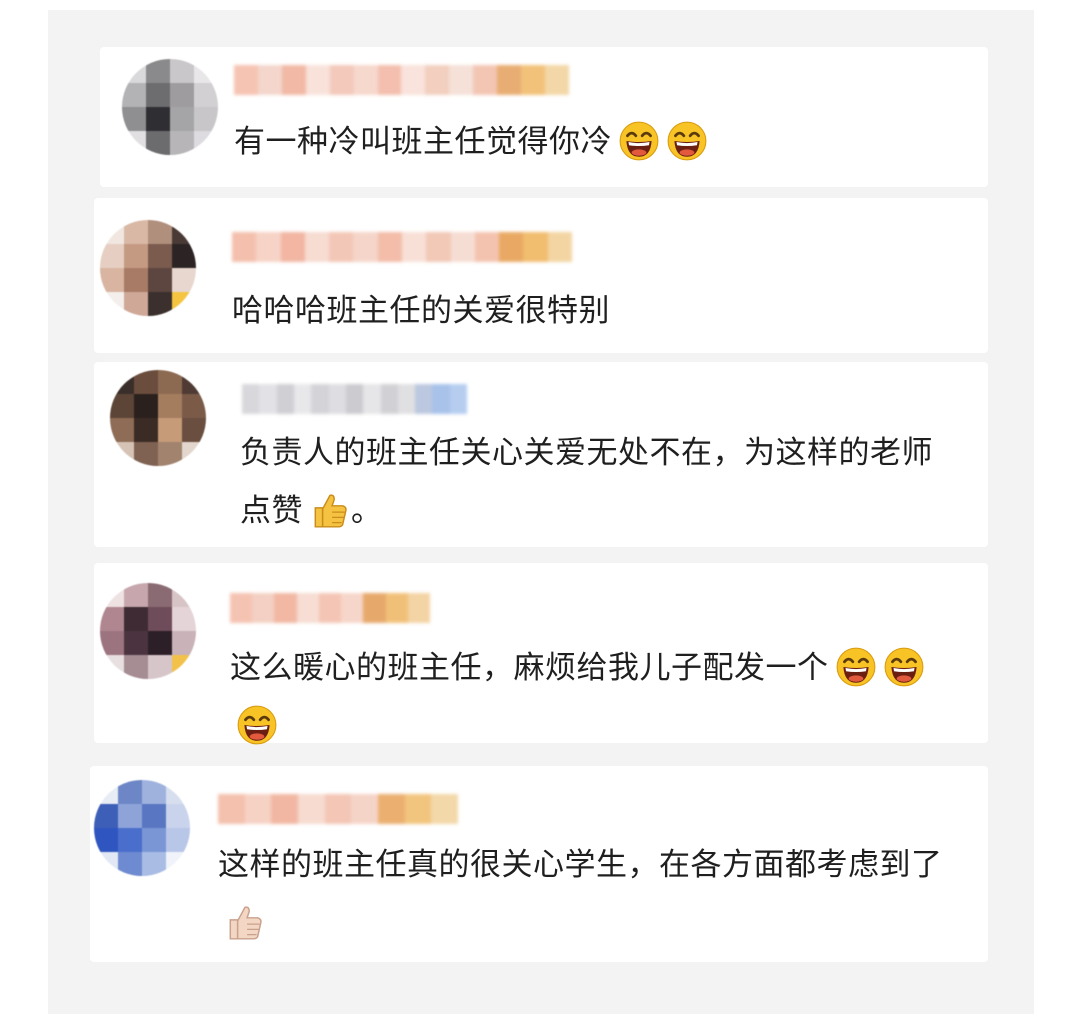  What do you see at coordinates (421, 311) in the screenshot?
I see `comment-text: 哈哈哈班主任的关爱很特别` at bounding box center [421, 311].